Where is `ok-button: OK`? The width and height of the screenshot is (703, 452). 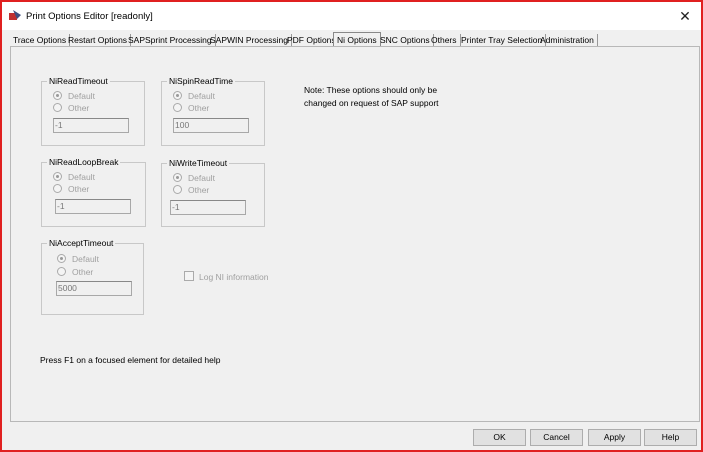 ok-button: OK is located at coordinates (499, 437).